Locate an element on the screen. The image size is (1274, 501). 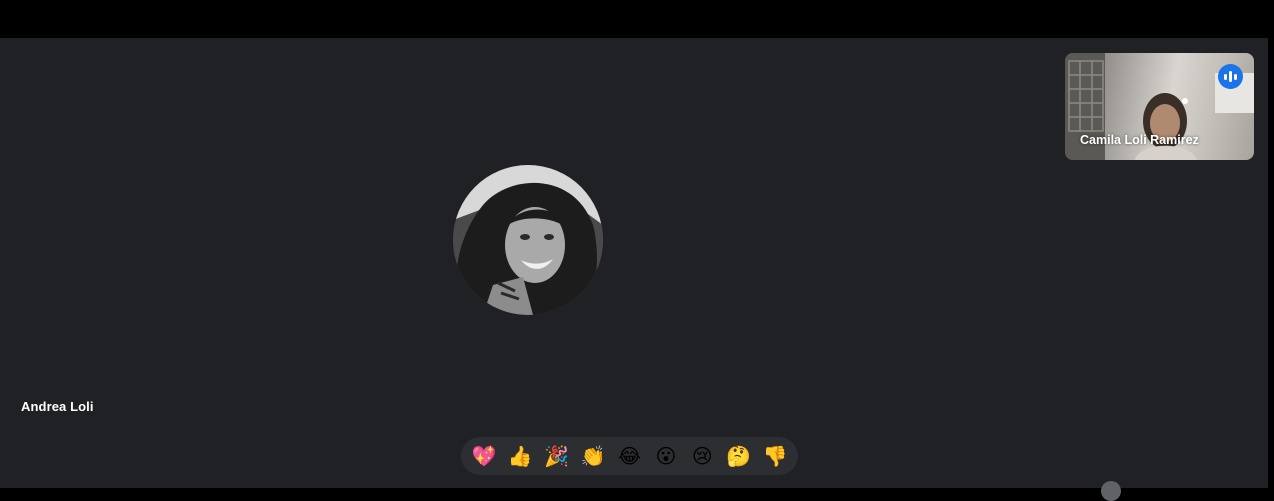
partial-control-icon is located at coordinates (1111, 491).